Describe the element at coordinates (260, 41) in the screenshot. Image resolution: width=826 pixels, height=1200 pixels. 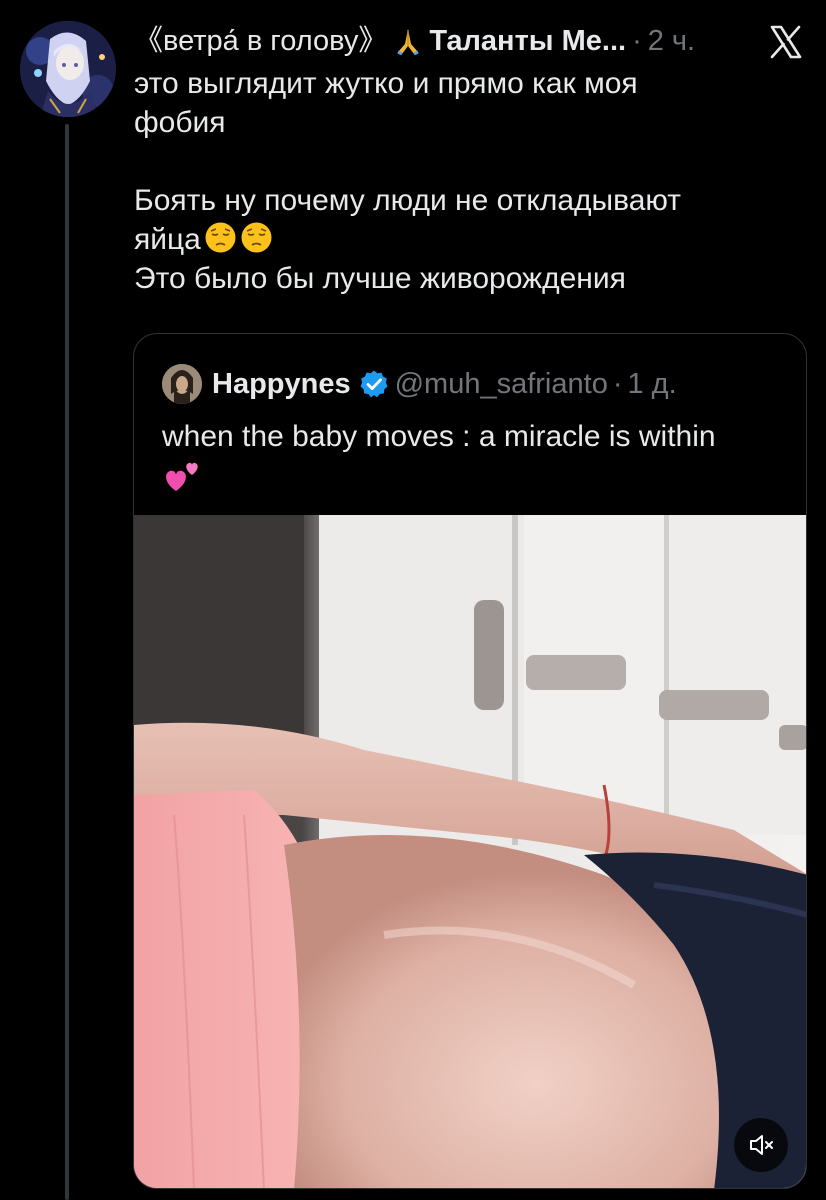
I see `author-display-name: 《ветра́ в голову》` at that location.